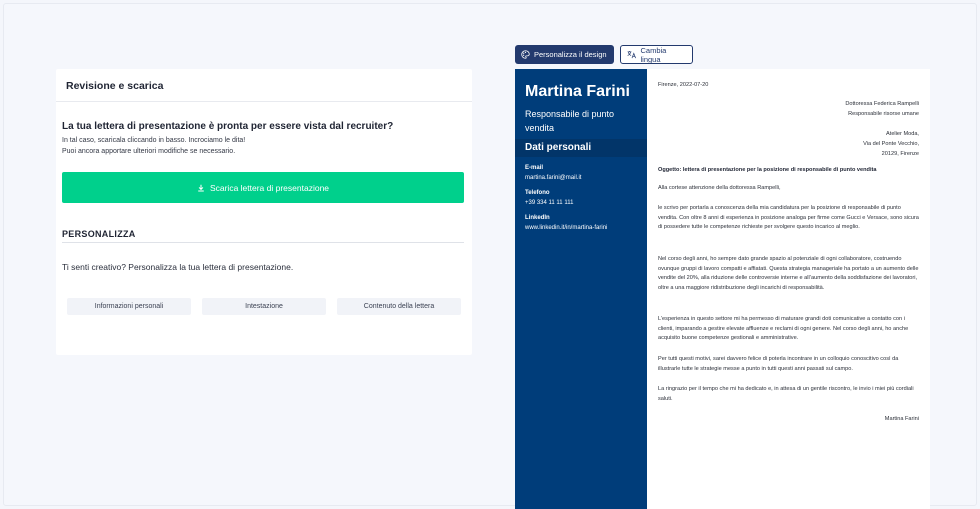  I want to click on linkedin-label: LinkedIn, so click(537, 218).